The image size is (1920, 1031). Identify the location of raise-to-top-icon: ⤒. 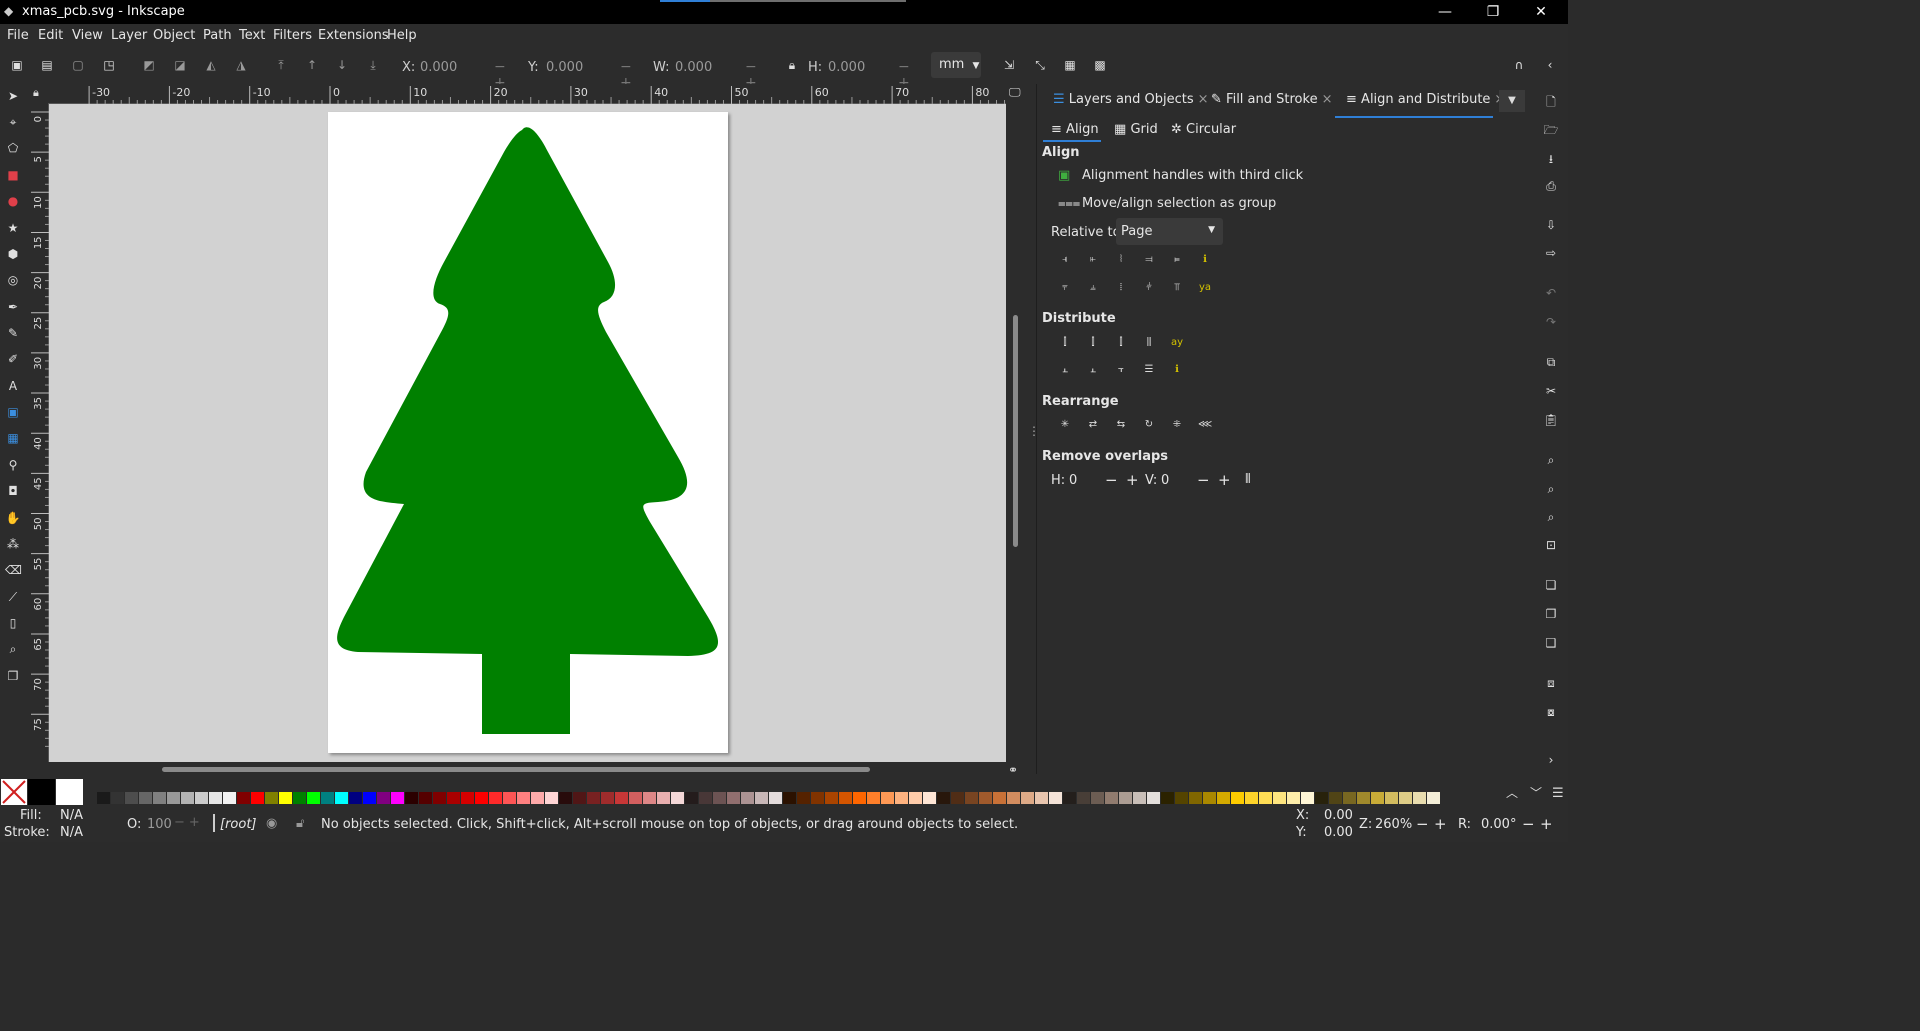
(281, 65).